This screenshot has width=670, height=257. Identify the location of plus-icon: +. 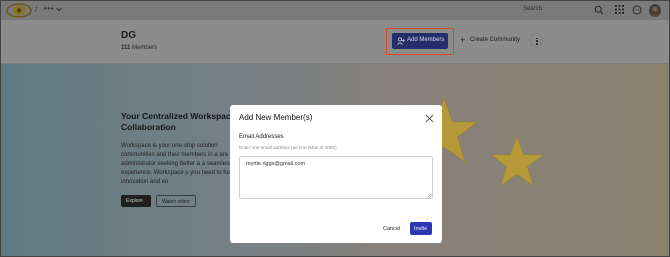
(463, 40).